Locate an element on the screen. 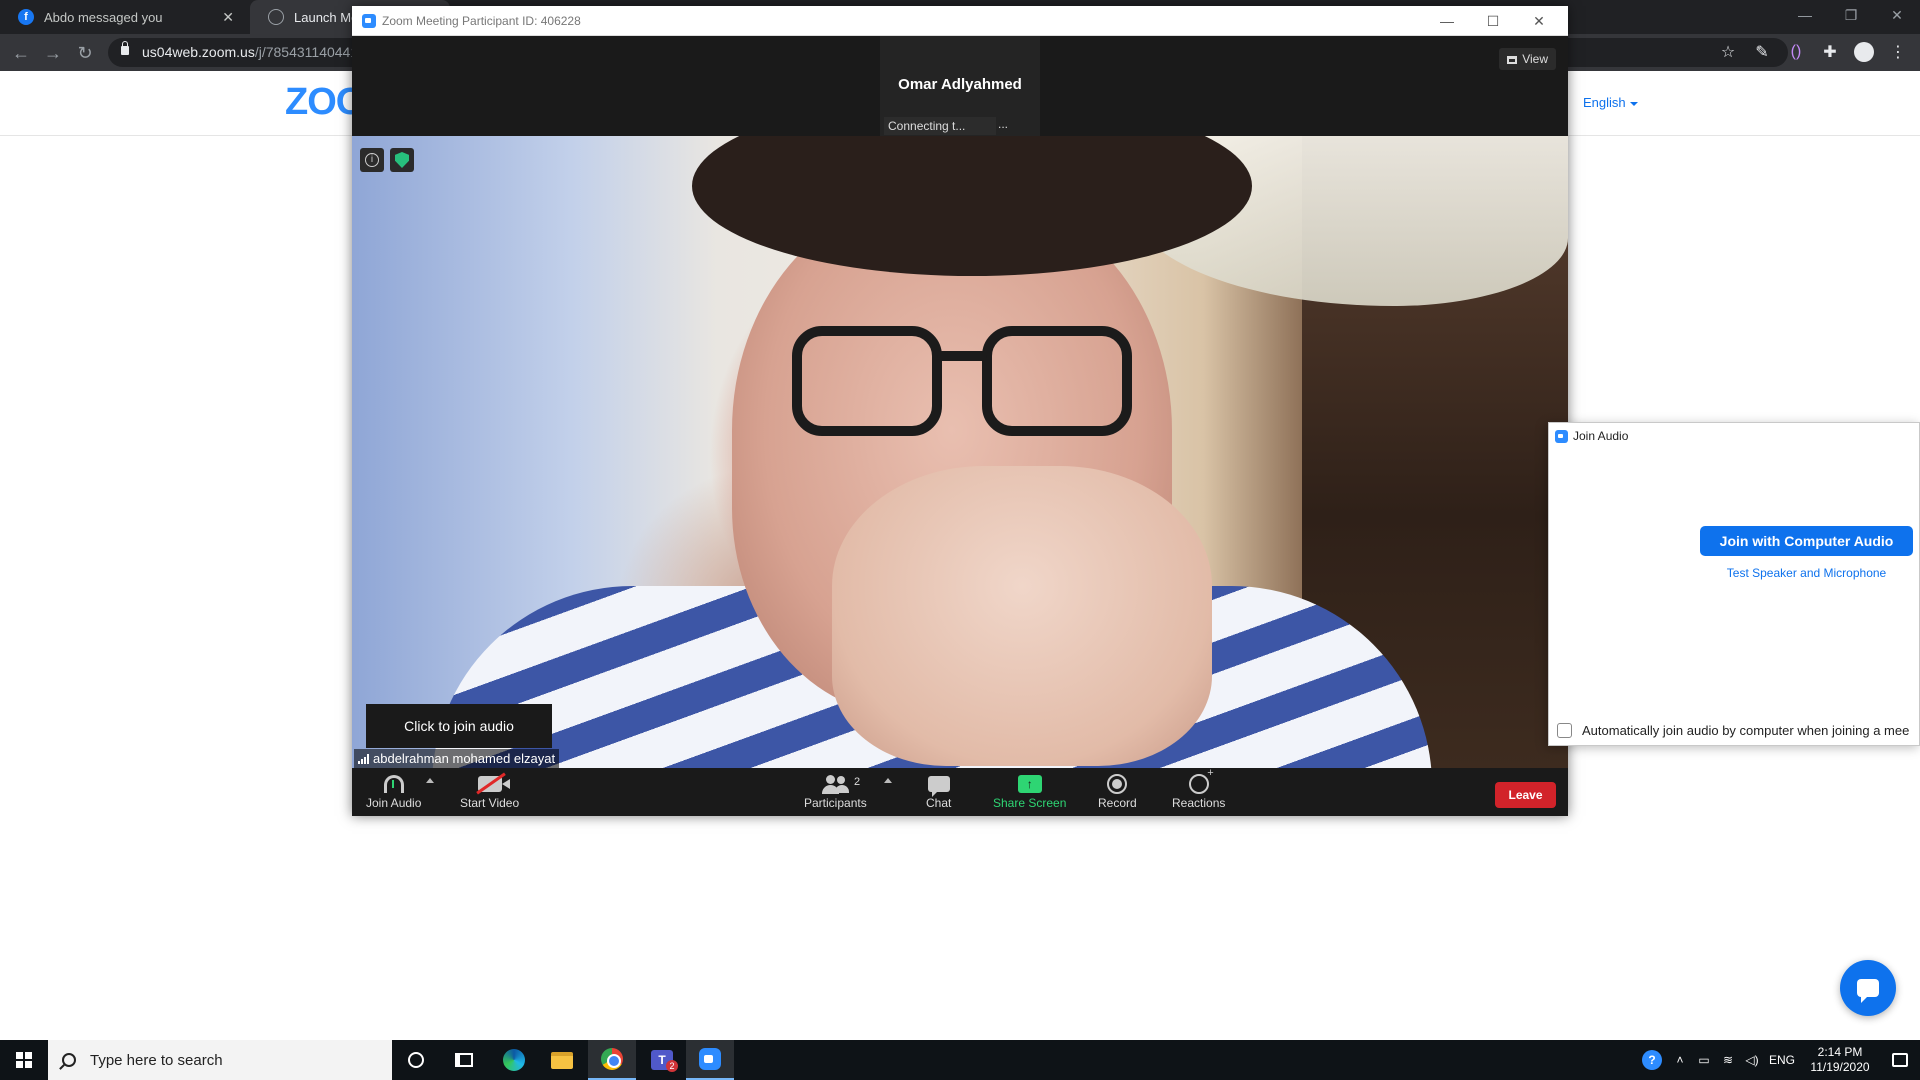 This screenshot has height=1080, width=1920. participant-name: abdelrahman mohamed elzayat is located at coordinates (464, 758).